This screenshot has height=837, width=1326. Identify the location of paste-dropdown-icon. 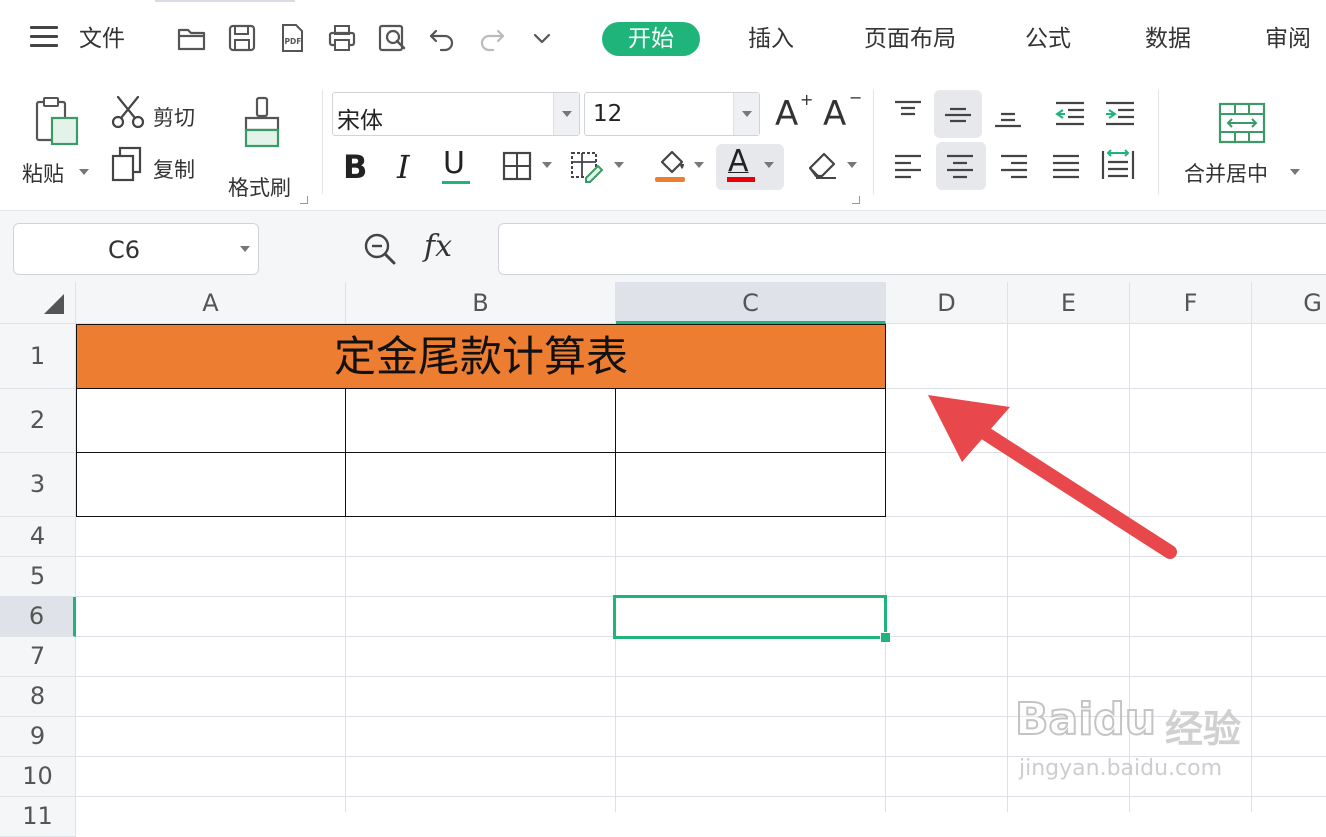
(84, 172).